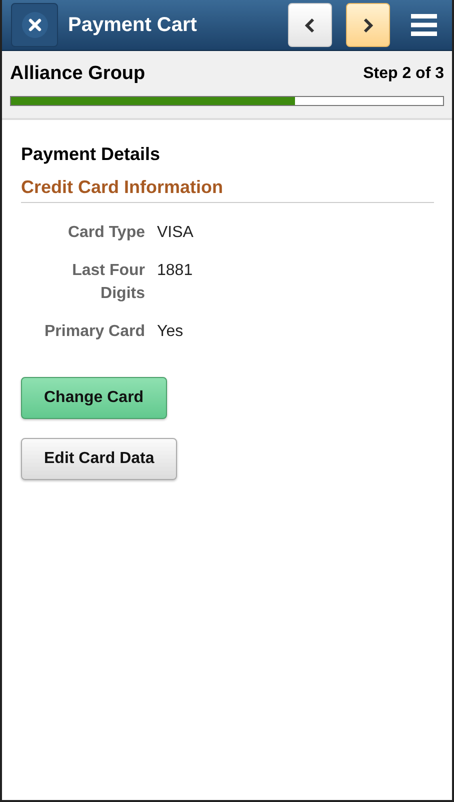 The width and height of the screenshot is (454, 802). What do you see at coordinates (99, 459) in the screenshot?
I see `secondary-button: Edit Card Data` at bounding box center [99, 459].